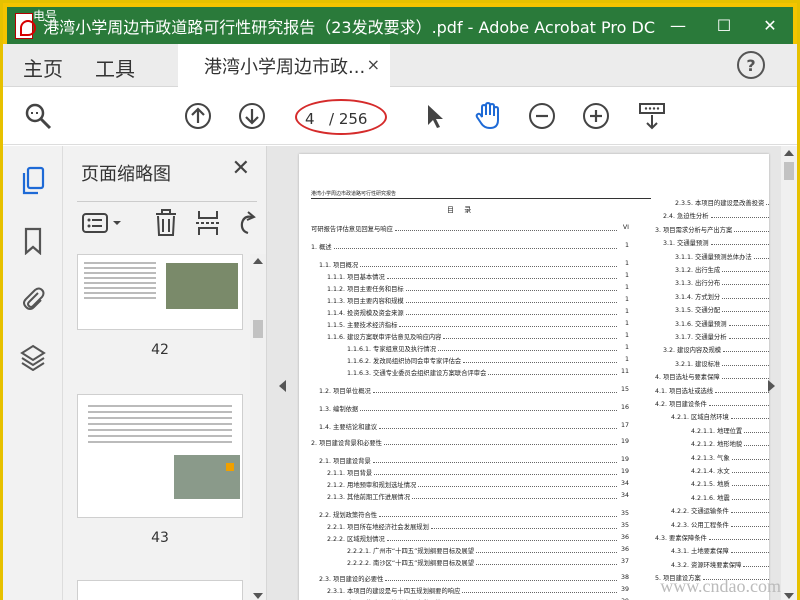 The width and height of the screenshot is (800, 600). Describe the element at coordinates (712, 403) in the screenshot. I see `toc-entry: 4.2. 项目建设条件` at that location.